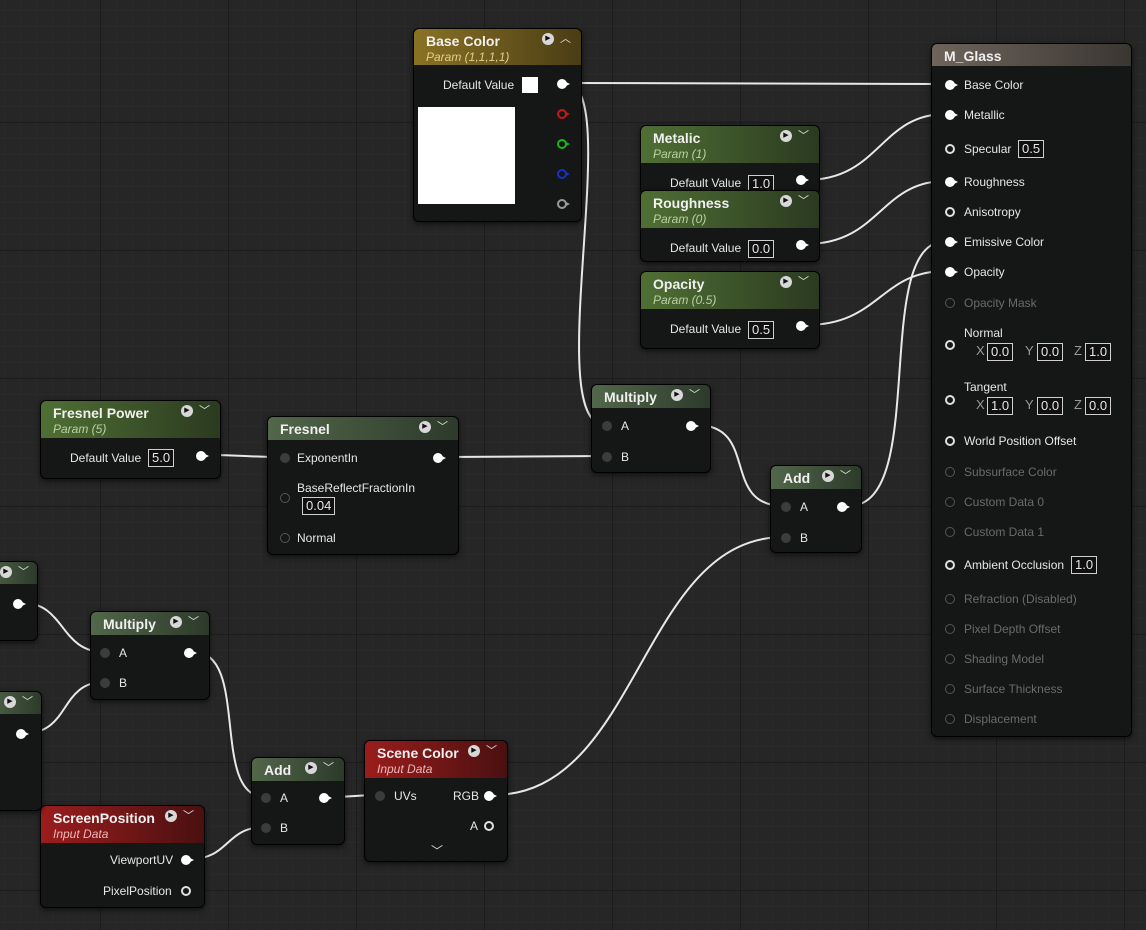 The width and height of the screenshot is (1146, 930). I want to click on add-node-bottom: Add ▶ ﹀ A B, so click(298, 801).